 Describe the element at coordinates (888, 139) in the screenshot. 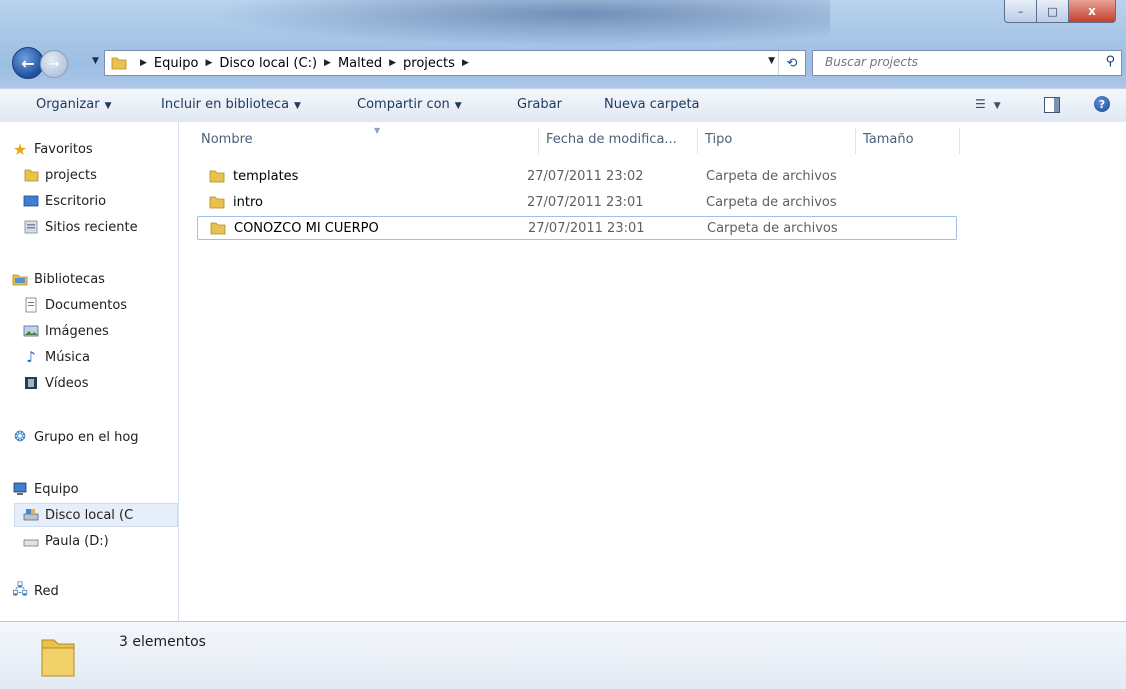

I see `column-header-size: Tamaño` at that location.